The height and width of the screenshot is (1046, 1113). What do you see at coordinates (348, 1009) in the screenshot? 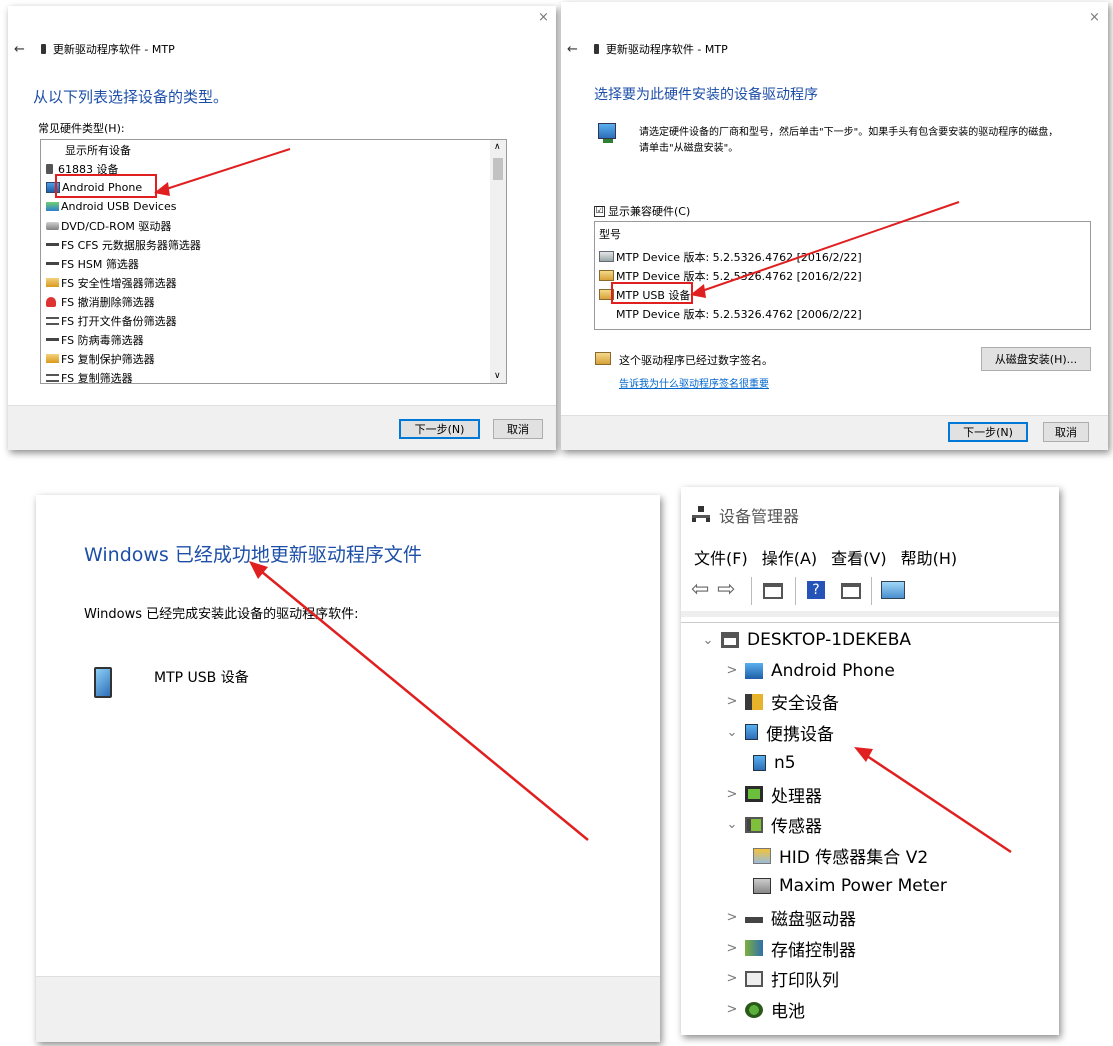
I see `button-bar` at bounding box center [348, 1009].